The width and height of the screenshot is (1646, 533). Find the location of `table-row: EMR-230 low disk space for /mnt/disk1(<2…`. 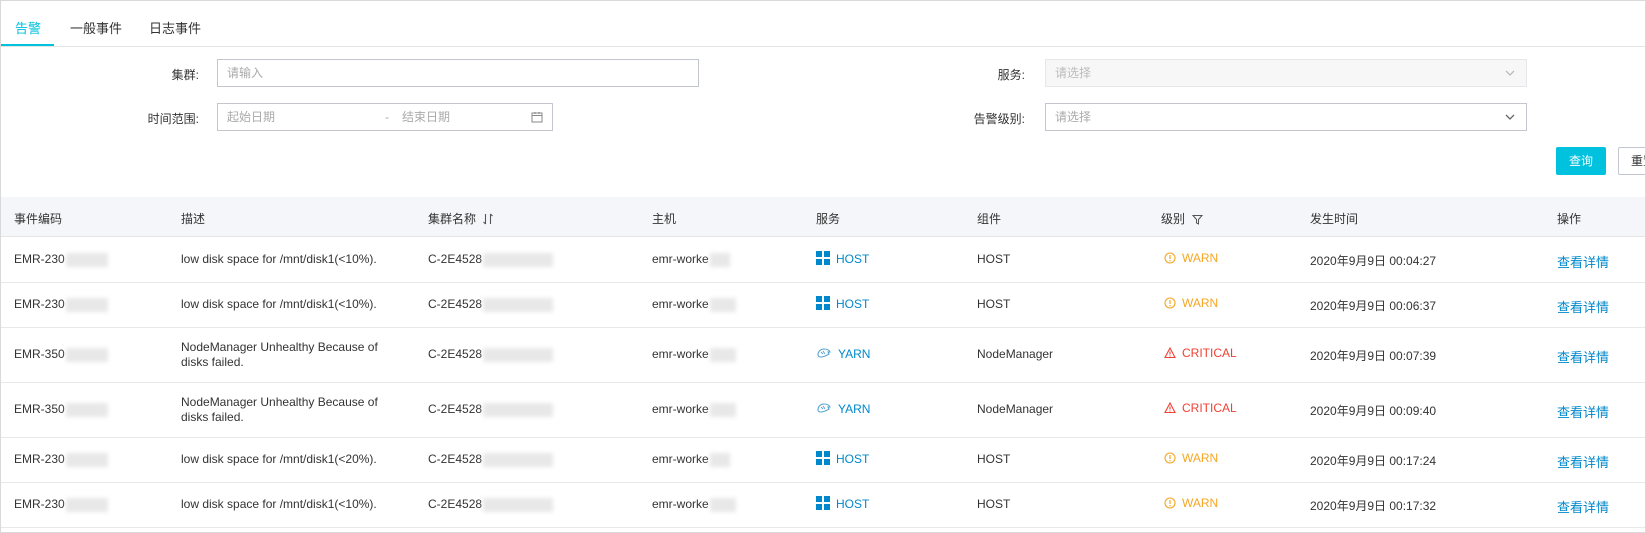

table-row: EMR-230 low disk space for /mnt/disk1(<2… is located at coordinates (823, 460).